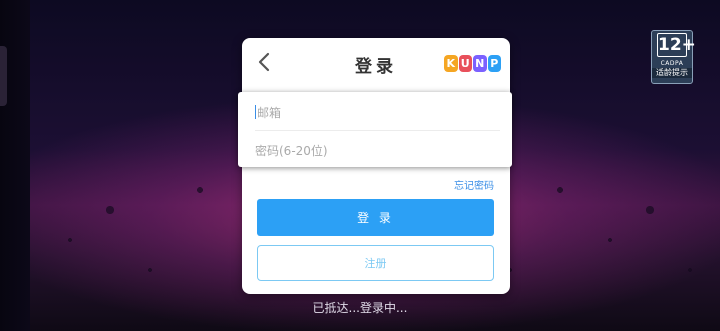 Image resolution: width=720 pixels, height=331 pixels. What do you see at coordinates (375, 263) in the screenshot?
I see `register-button: 注册` at bounding box center [375, 263].